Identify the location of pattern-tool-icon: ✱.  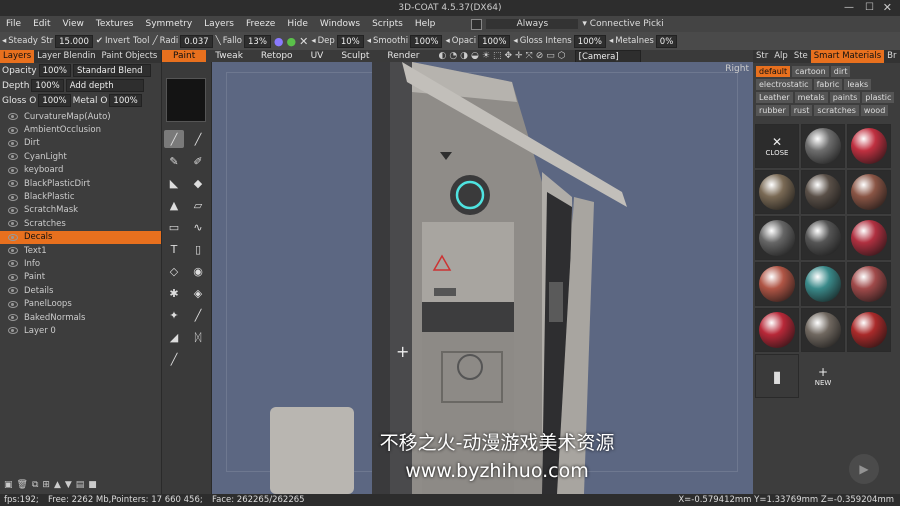
(174, 293).